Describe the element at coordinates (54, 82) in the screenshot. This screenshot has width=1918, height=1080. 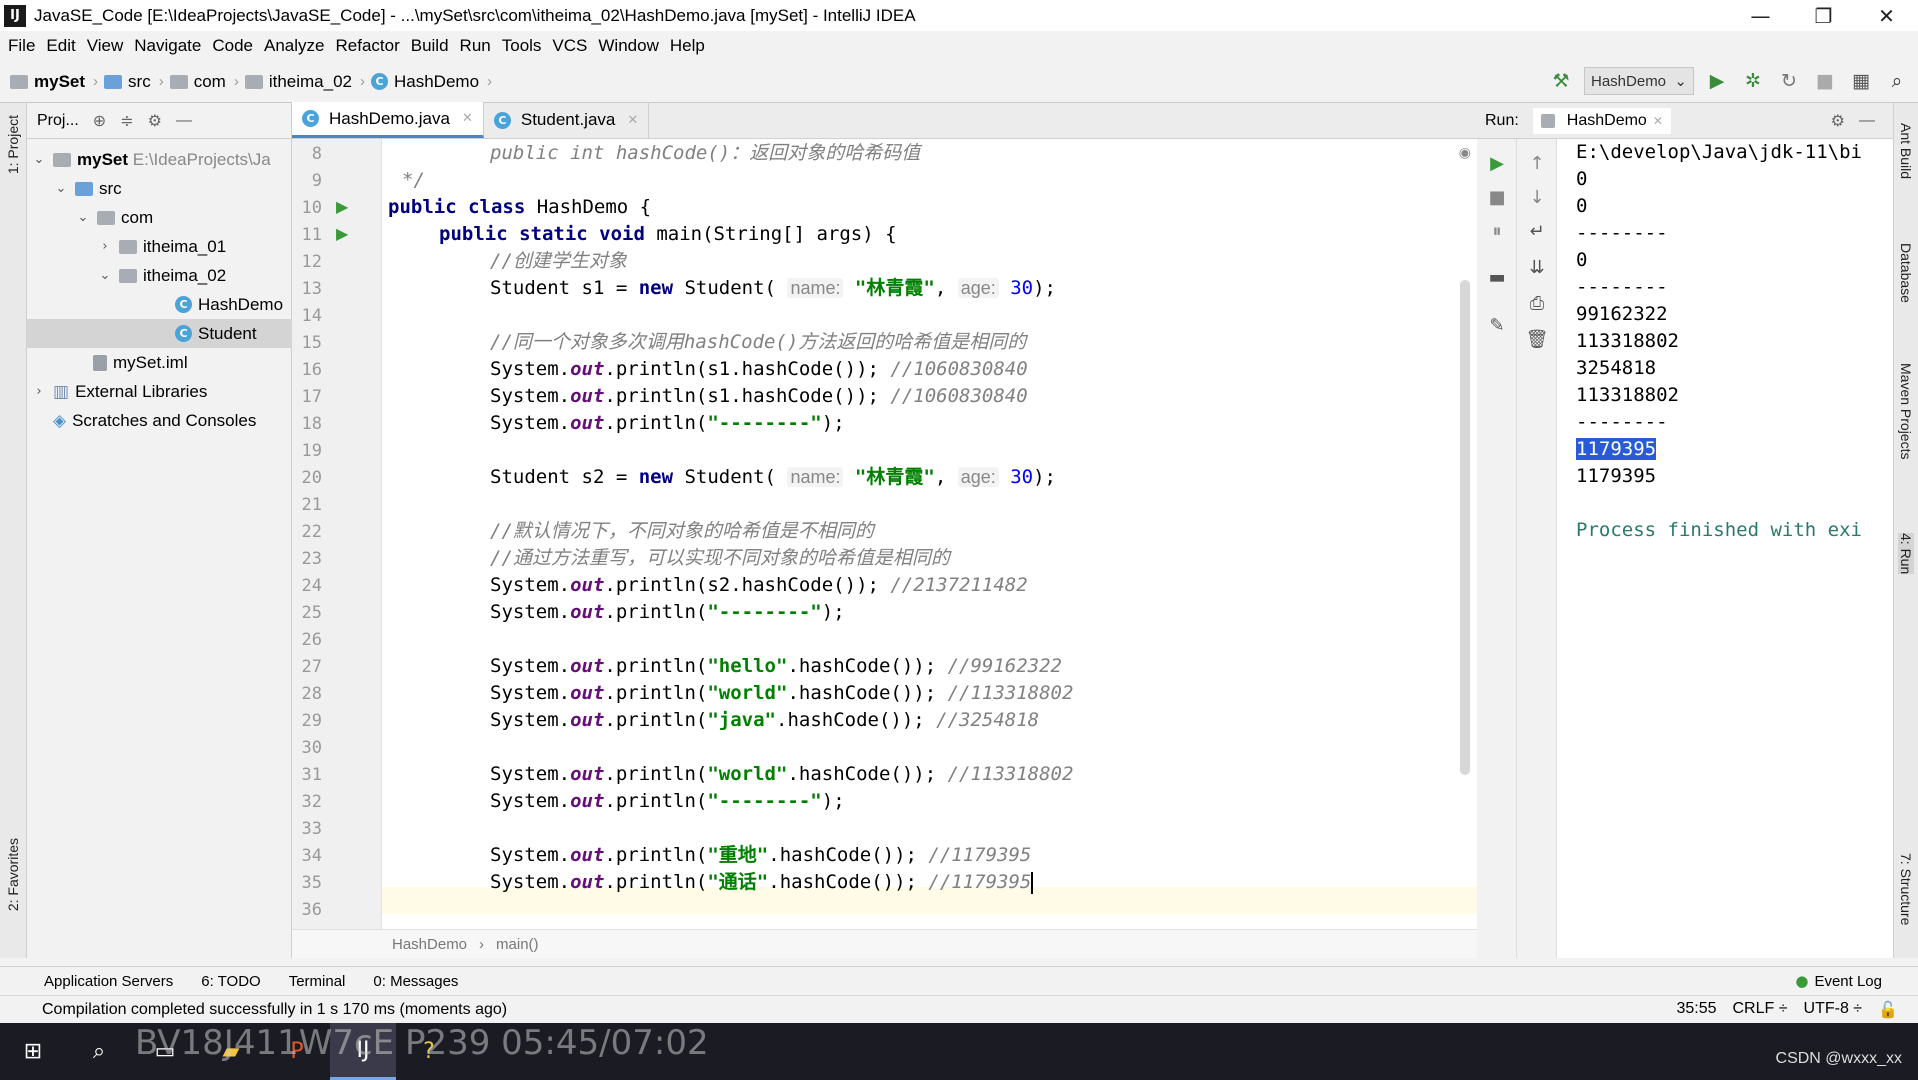
I see `breadcrumb-project: mySet ›` at that location.